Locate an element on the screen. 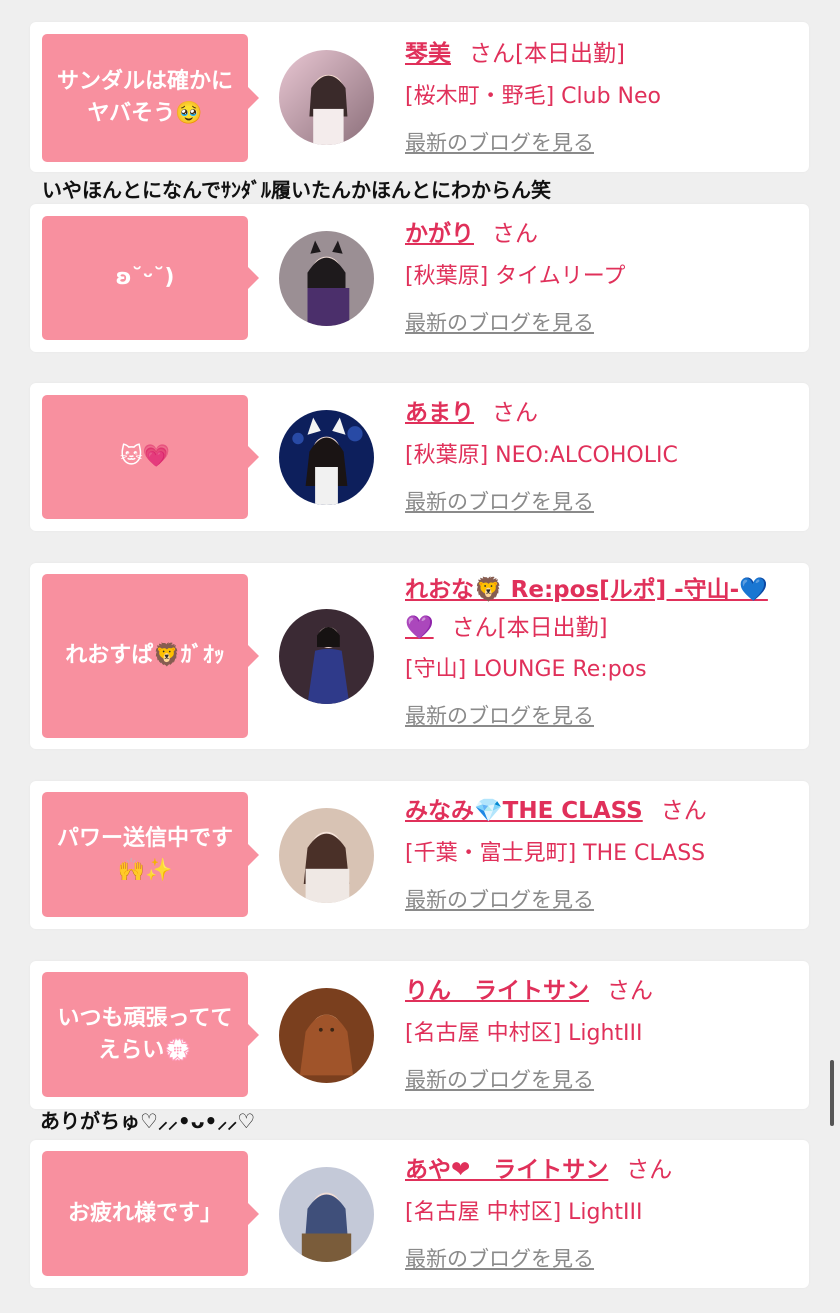  message-bubble: 🐱💗 is located at coordinates (150, 457).